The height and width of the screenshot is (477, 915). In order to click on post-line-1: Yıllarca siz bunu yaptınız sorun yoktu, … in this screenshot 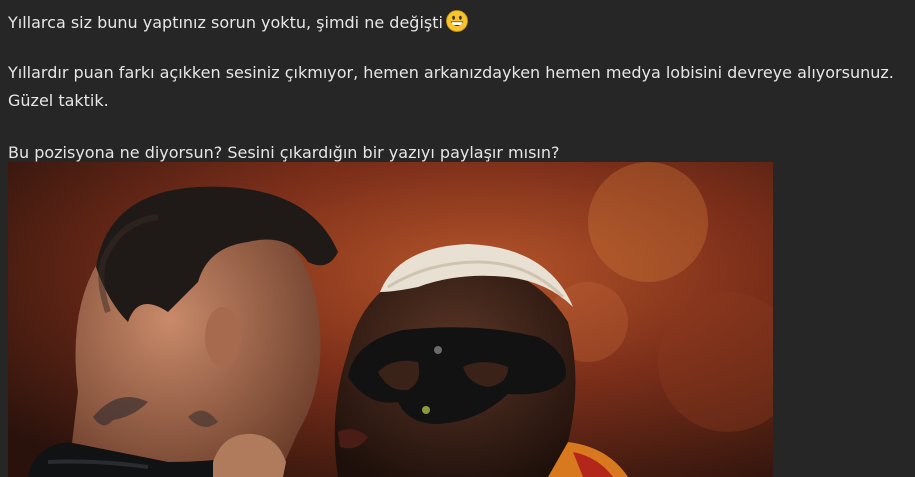, I will do `click(238, 20)`.